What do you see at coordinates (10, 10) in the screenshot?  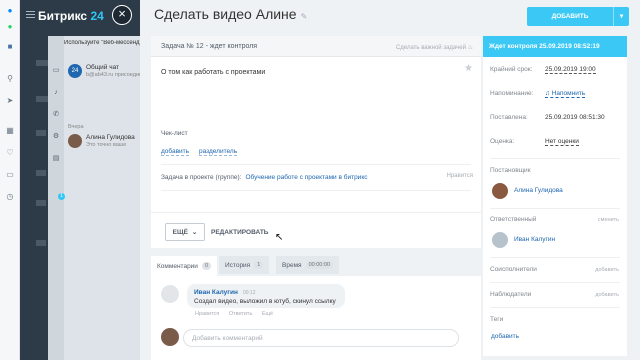 I see `messenger-icon: ●` at bounding box center [10, 10].